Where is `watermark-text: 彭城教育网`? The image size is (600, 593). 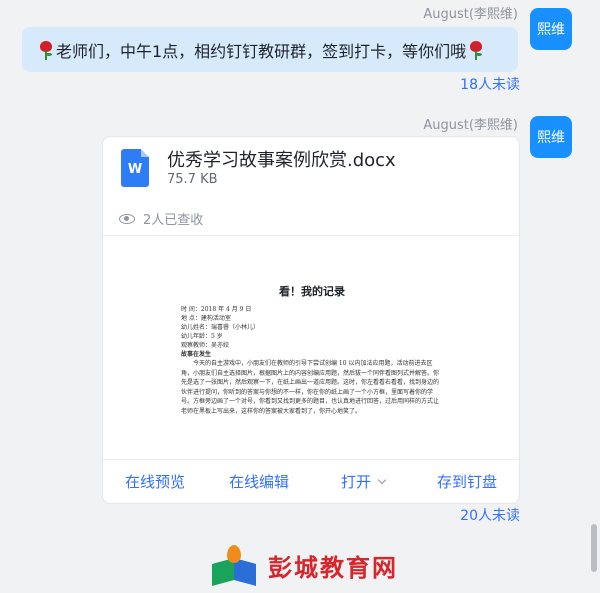
watermark-text: 彭城教育网 is located at coordinates (333, 567).